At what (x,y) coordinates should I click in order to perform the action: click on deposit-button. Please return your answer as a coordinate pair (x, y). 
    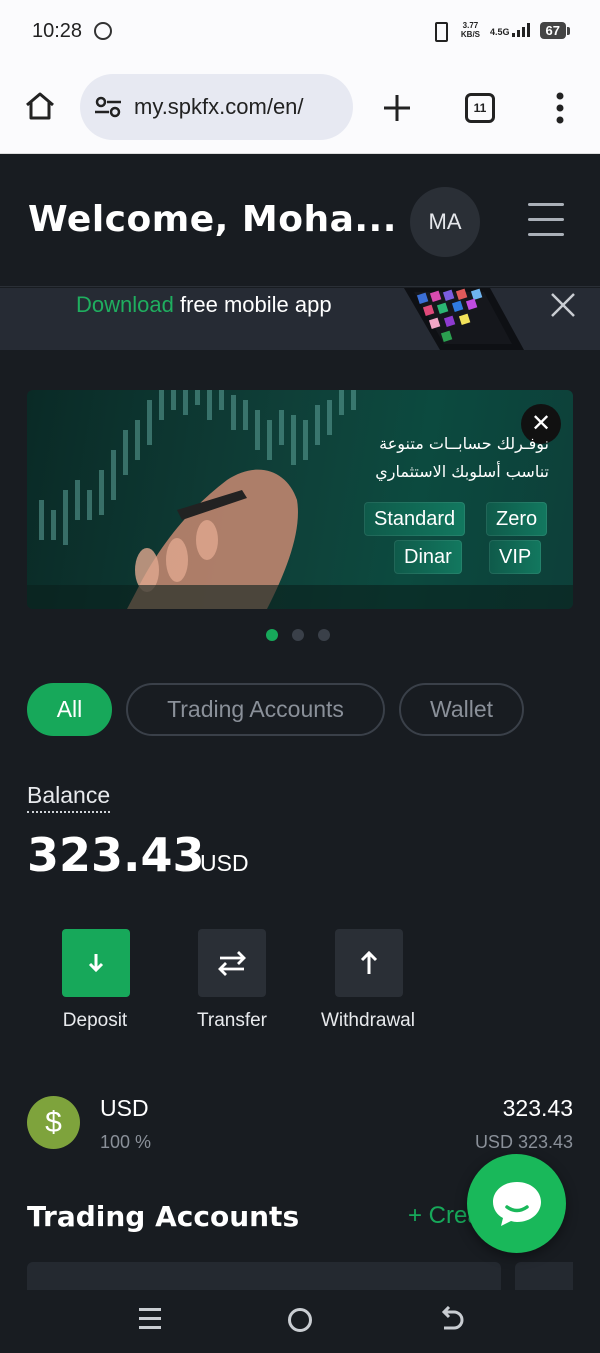
    Looking at the image, I should click on (96, 963).